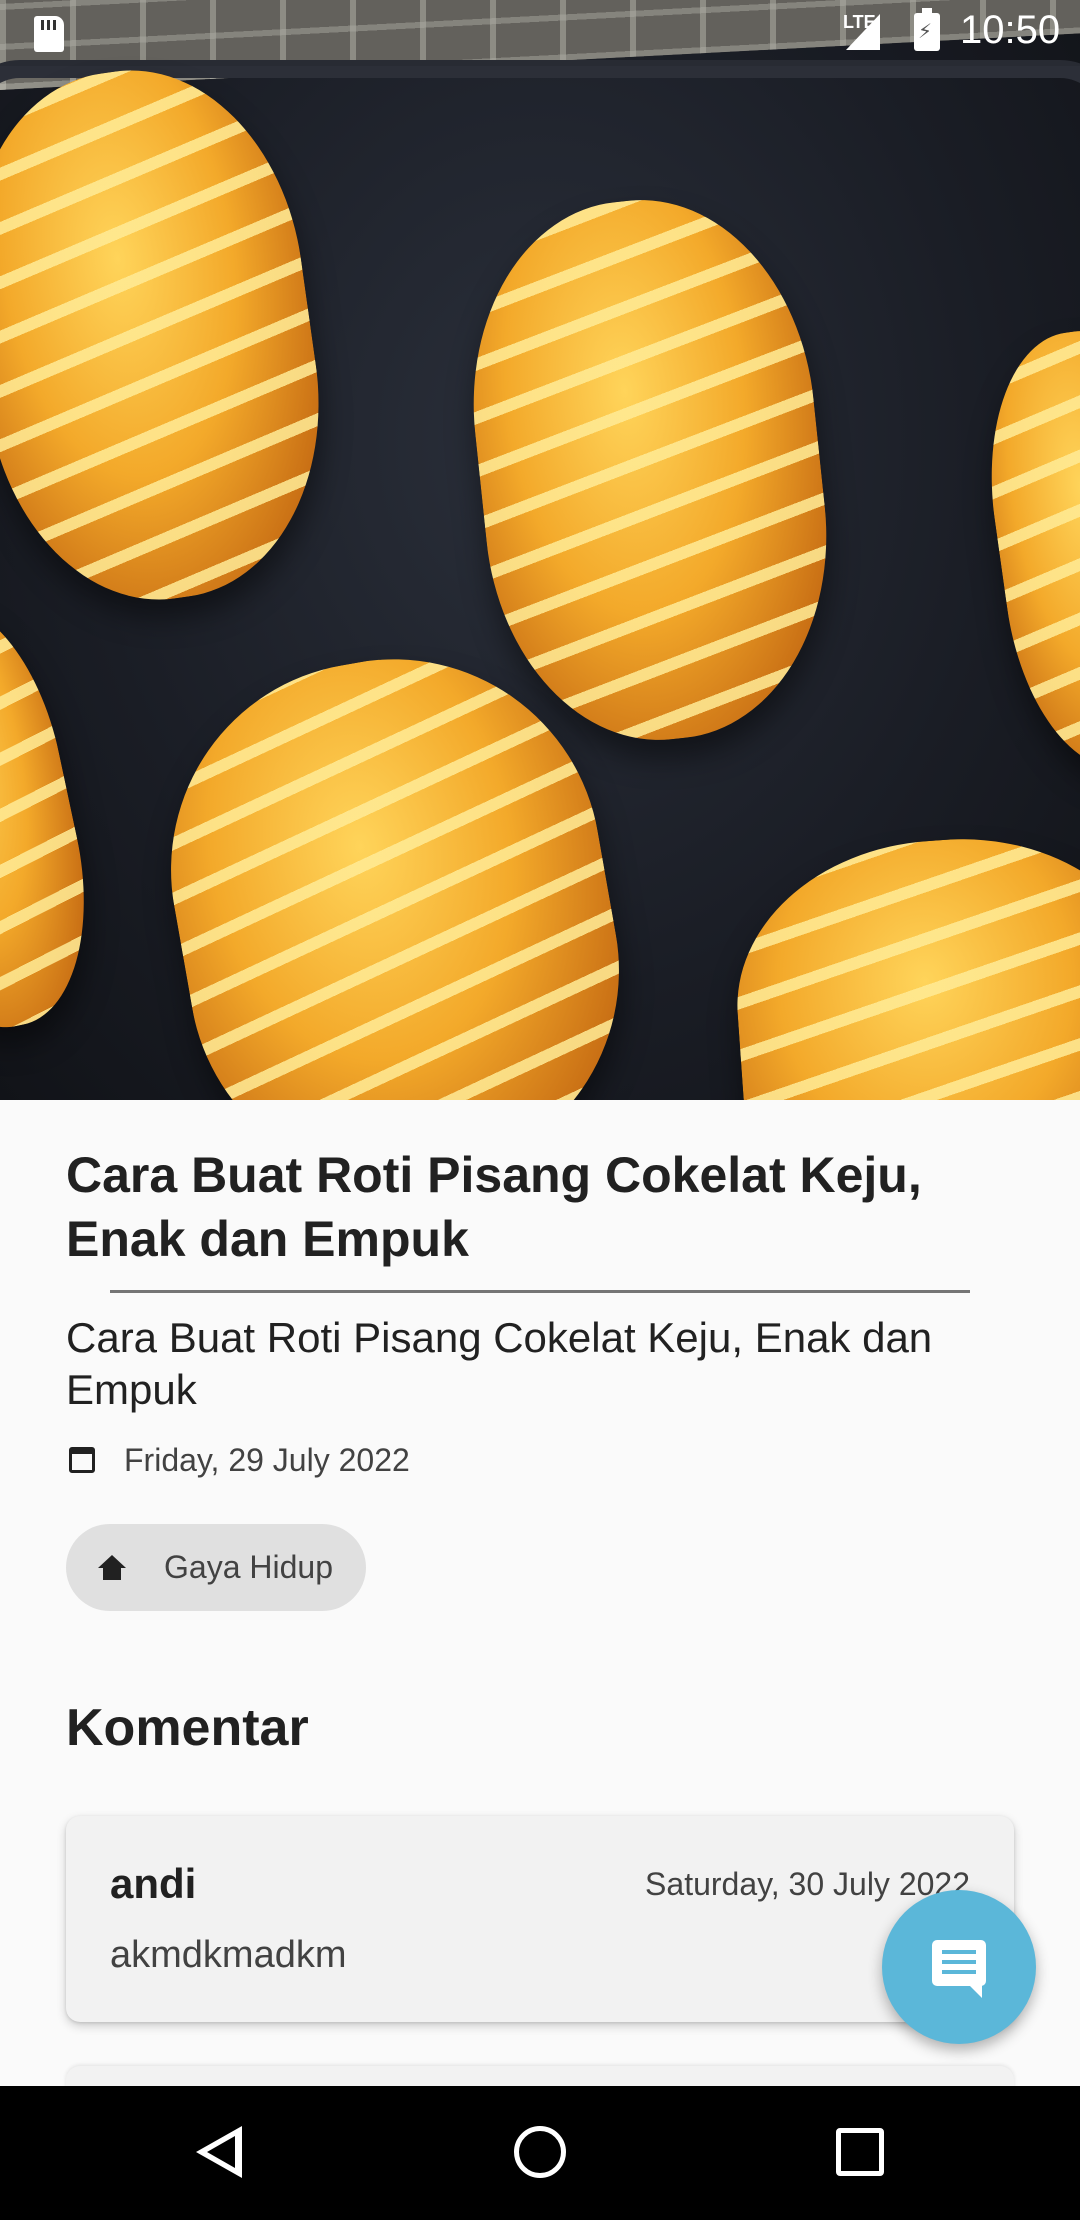 This screenshot has height=2220, width=1080. Describe the element at coordinates (82, 1460) in the screenshot. I see `calendar-icon` at that location.